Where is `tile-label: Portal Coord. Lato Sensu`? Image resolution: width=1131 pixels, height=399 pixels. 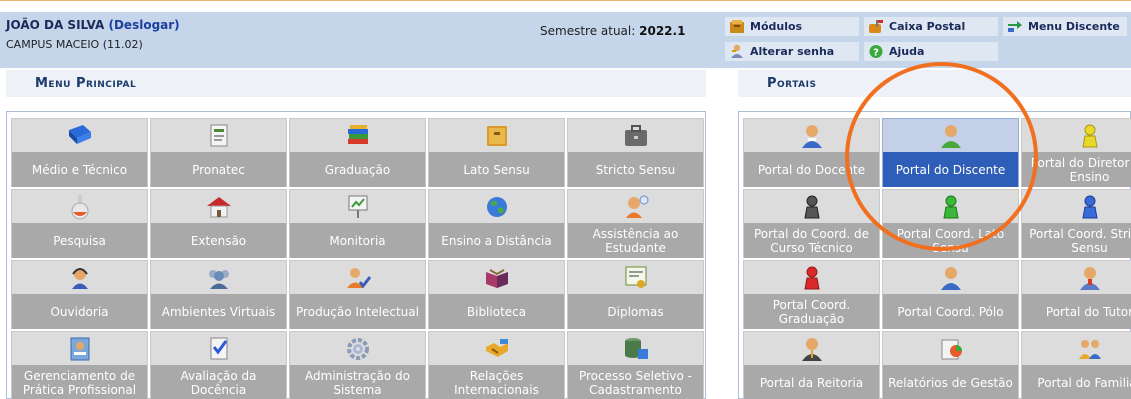 tile-label: Portal Coord. Lato Sensu is located at coordinates (950, 240).